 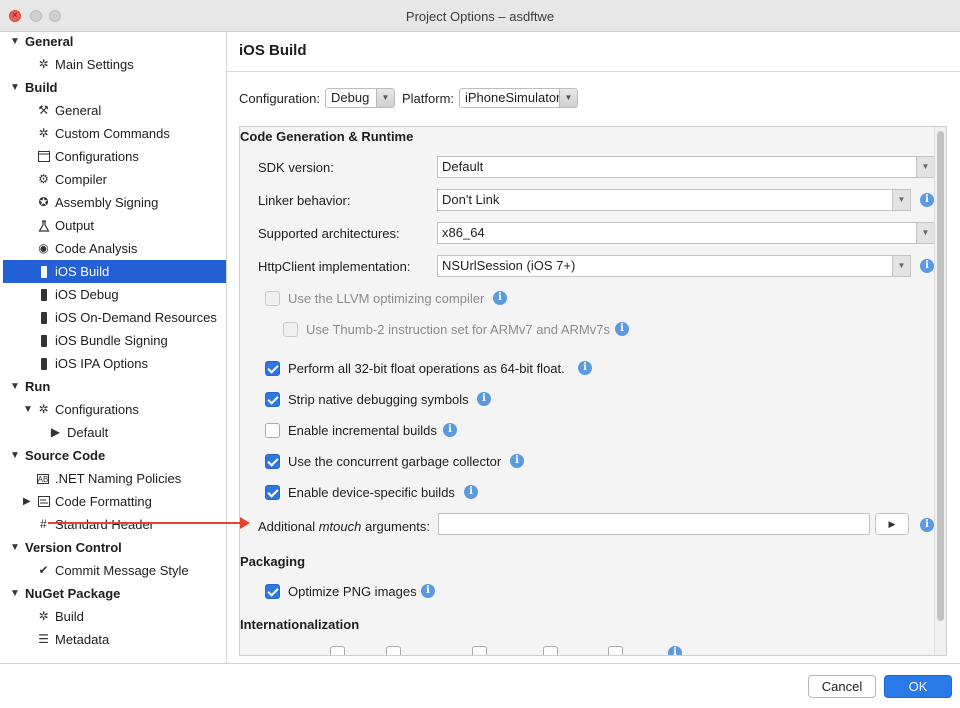 I want to click on sidebar-item-label: iOS On-Demand Resources, so click(x=136, y=317).